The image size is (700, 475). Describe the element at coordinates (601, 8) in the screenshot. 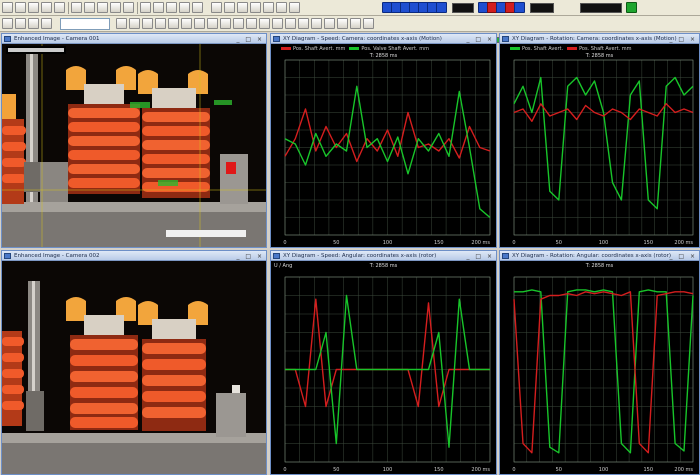

I see `level-meter` at that location.